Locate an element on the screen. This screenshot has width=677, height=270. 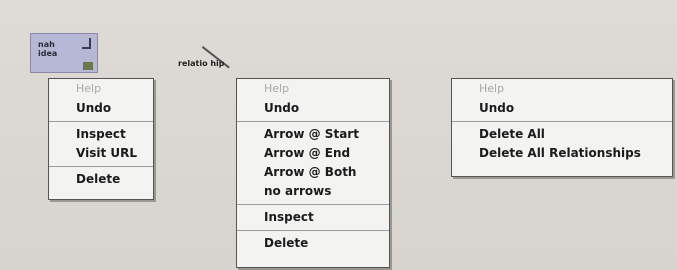
menu-item-arrow-both: Arrow @ Both is located at coordinates (313, 172).